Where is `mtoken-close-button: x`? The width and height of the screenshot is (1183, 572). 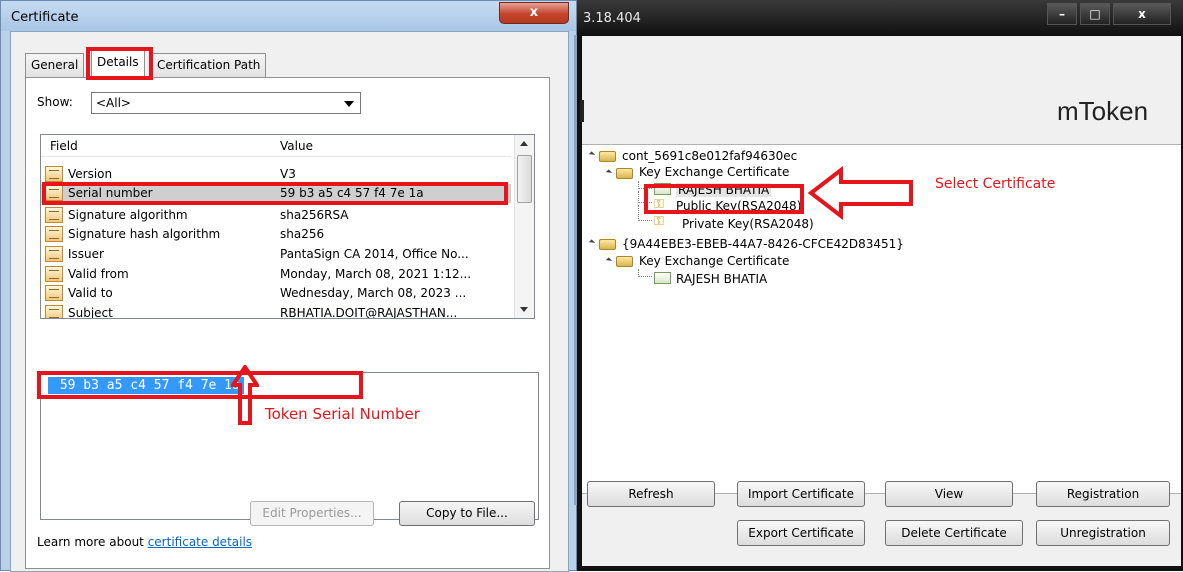
mtoken-close-button: x is located at coordinates (1142, 14).